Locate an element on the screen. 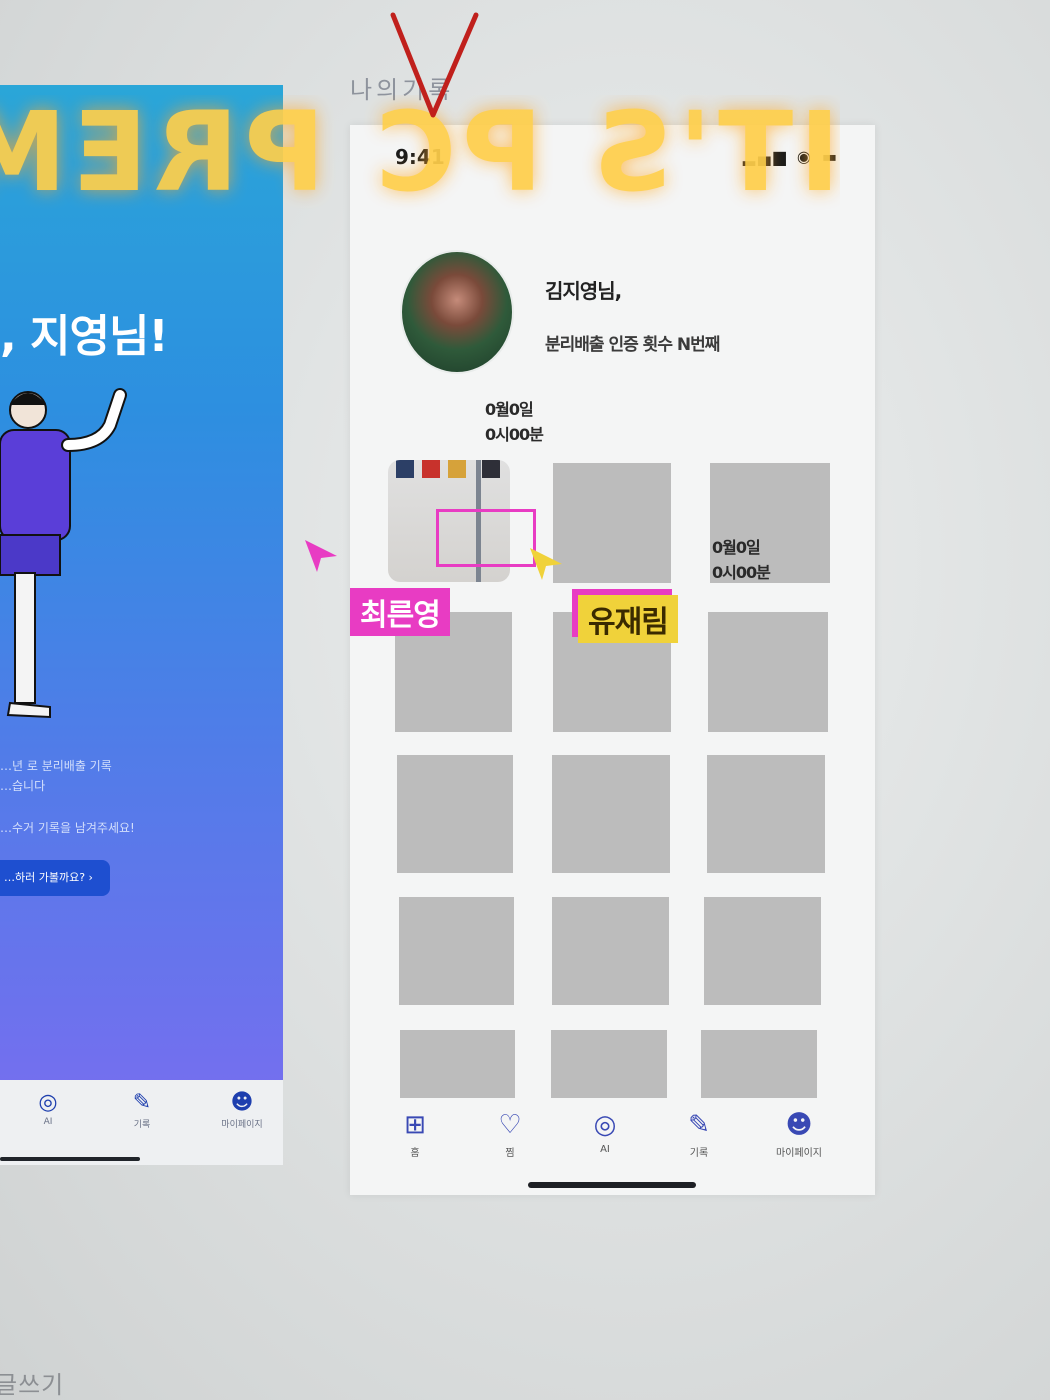 The width and height of the screenshot is (1050, 1400). left-tab-label: 마이페이지 is located at coordinates (242, 1125).